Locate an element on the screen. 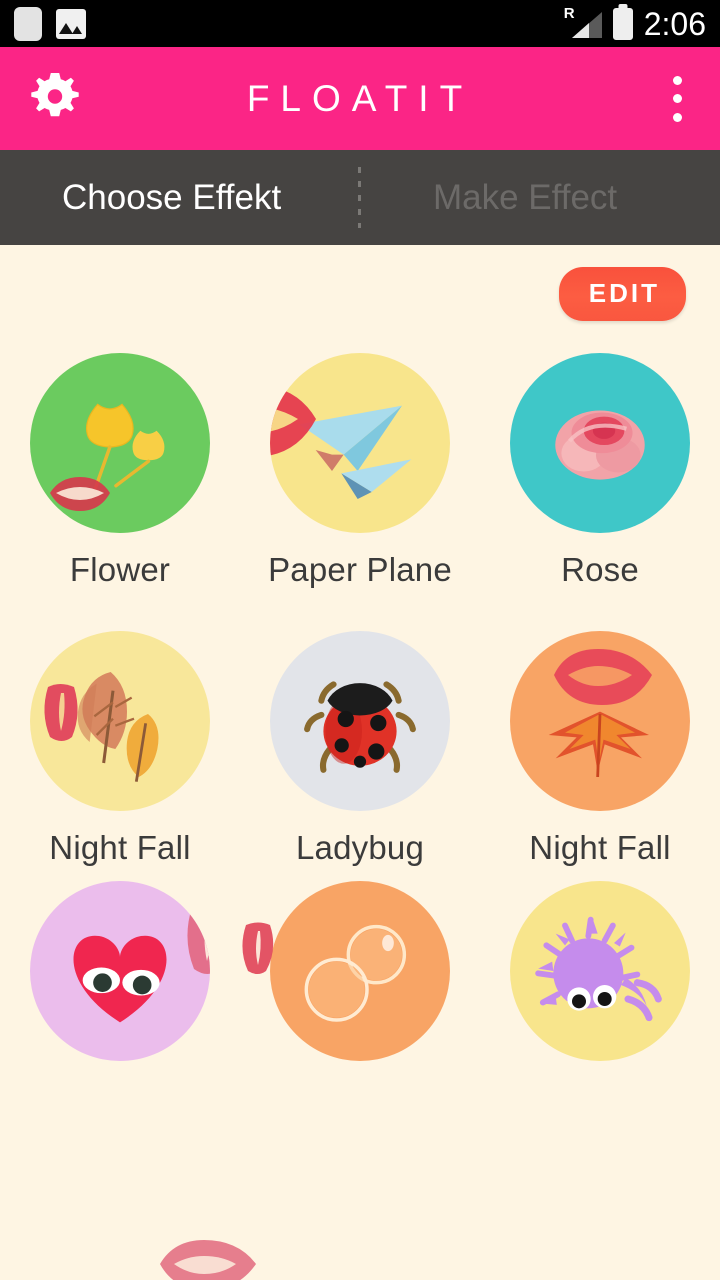  effect-item-purple-fuzz is located at coordinates (600, 980).